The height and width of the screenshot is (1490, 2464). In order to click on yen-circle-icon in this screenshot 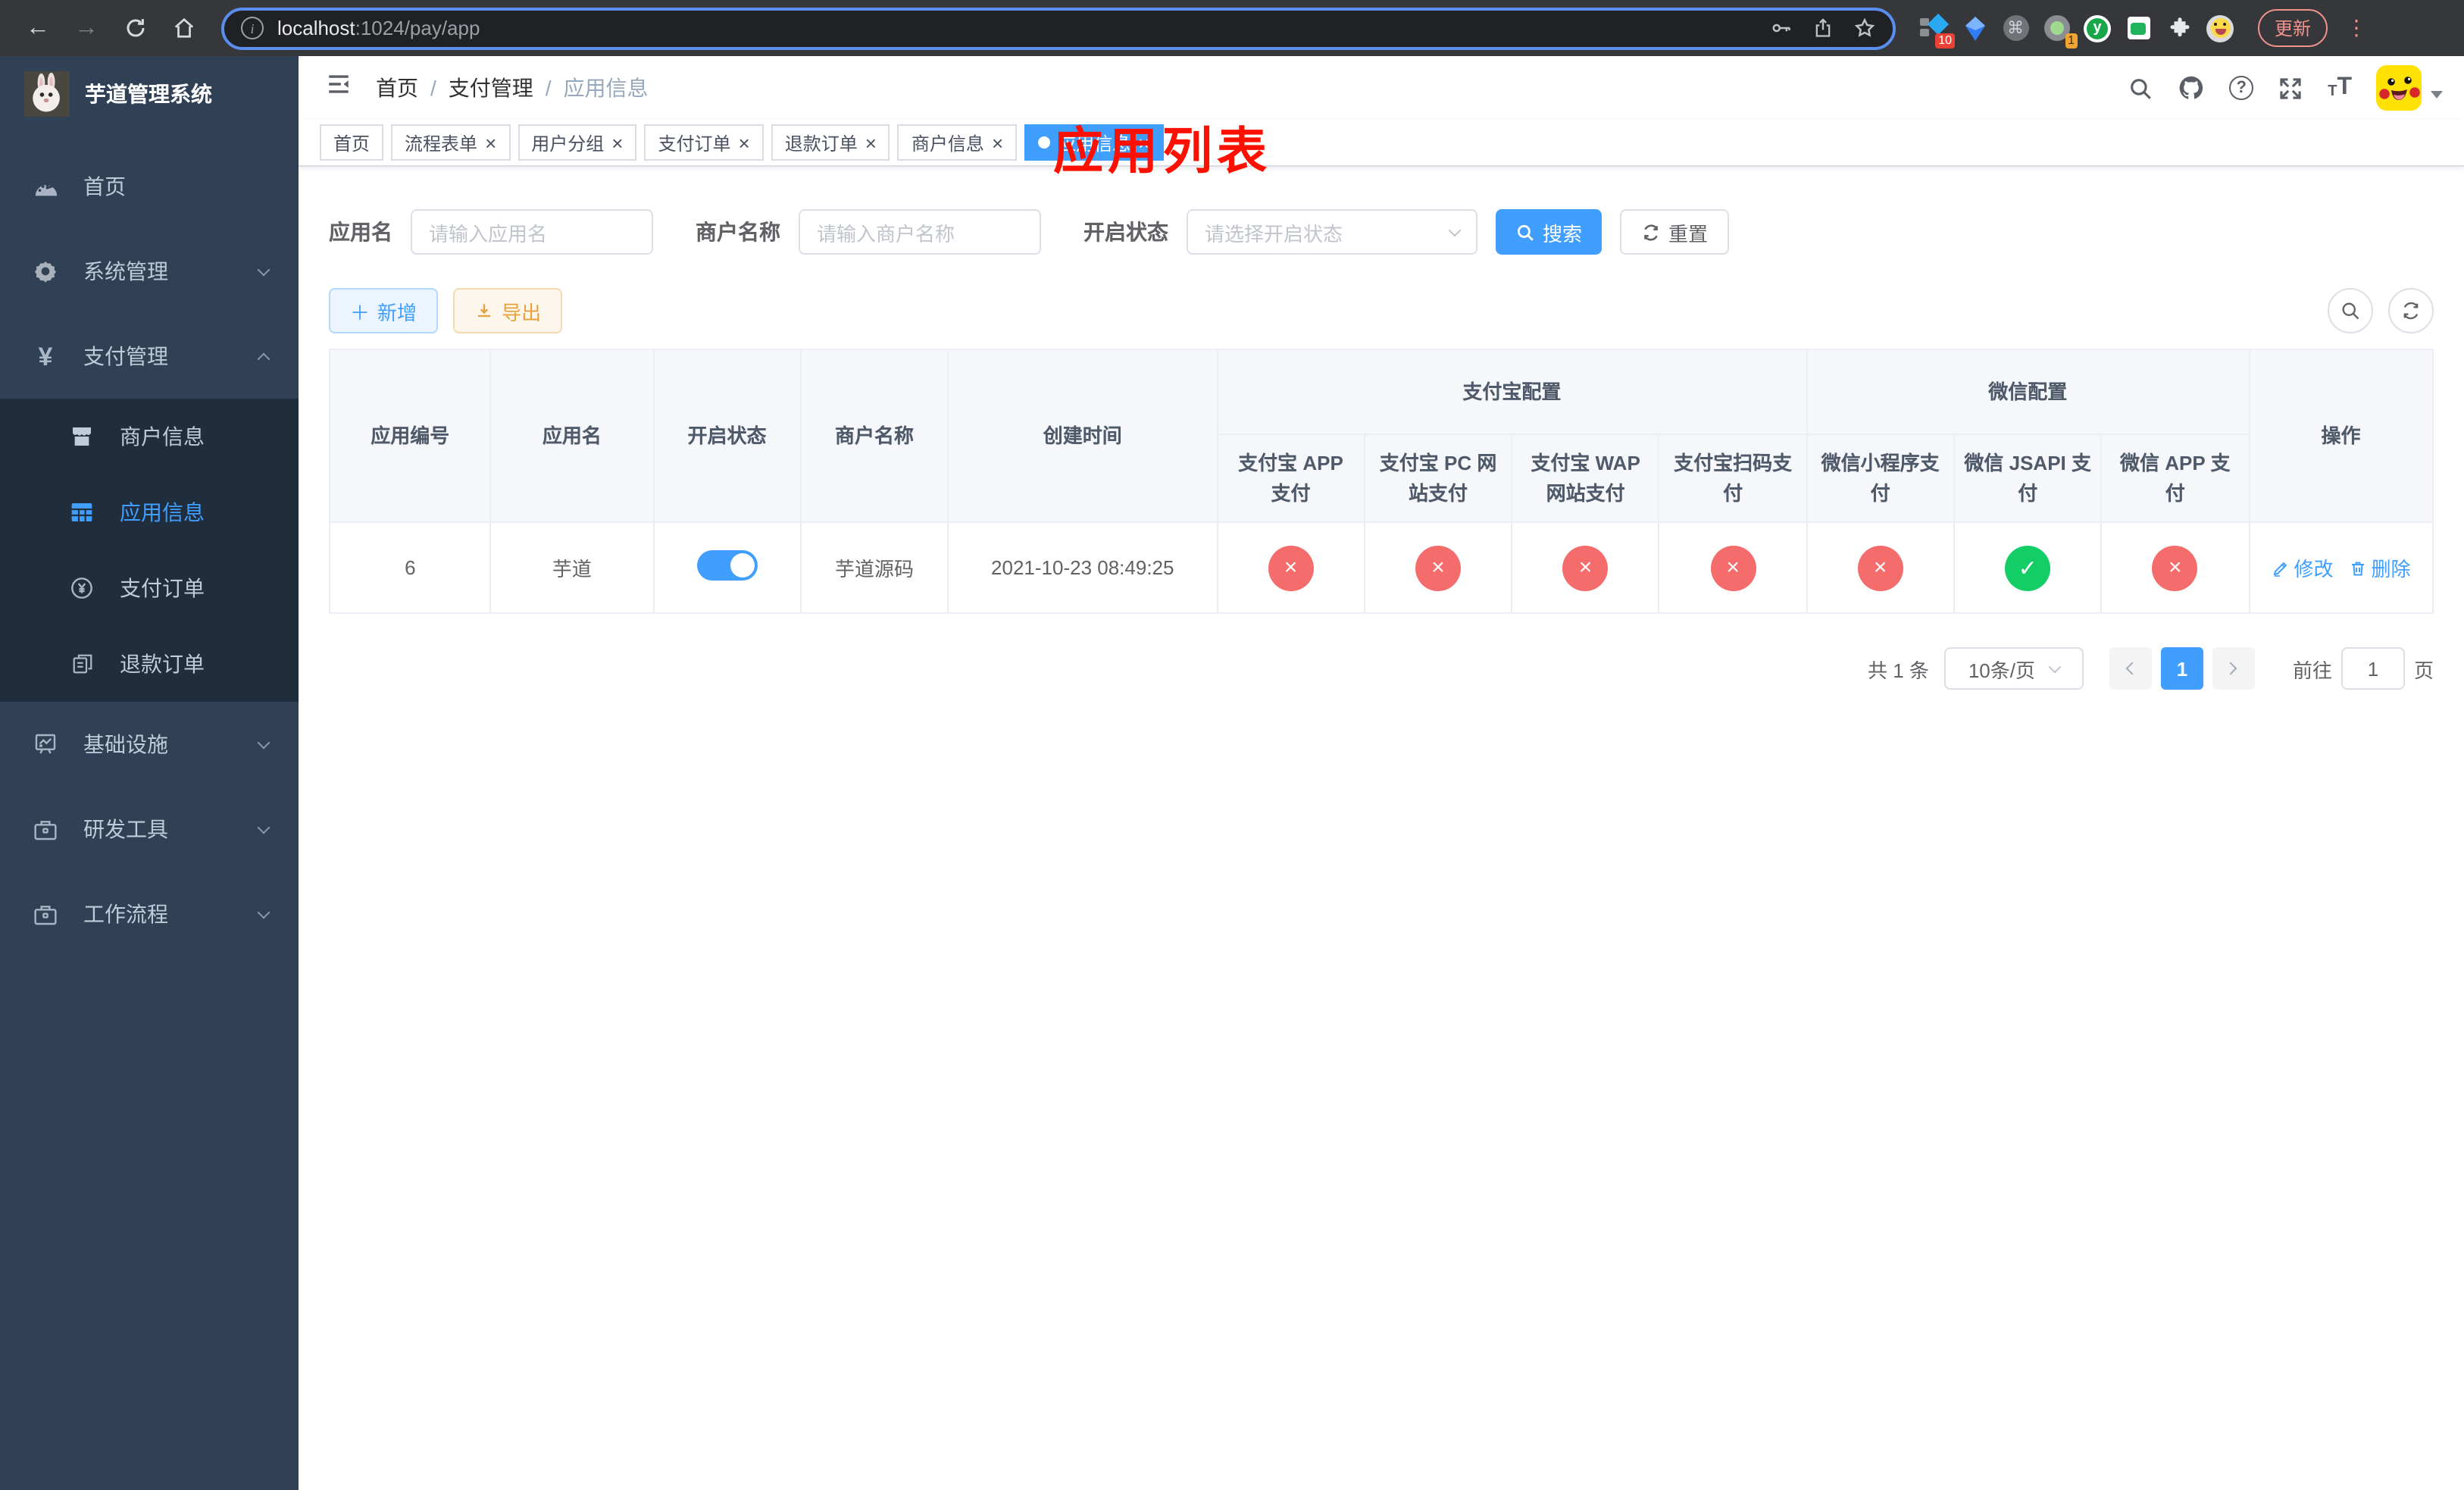, I will do `click(82, 588)`.